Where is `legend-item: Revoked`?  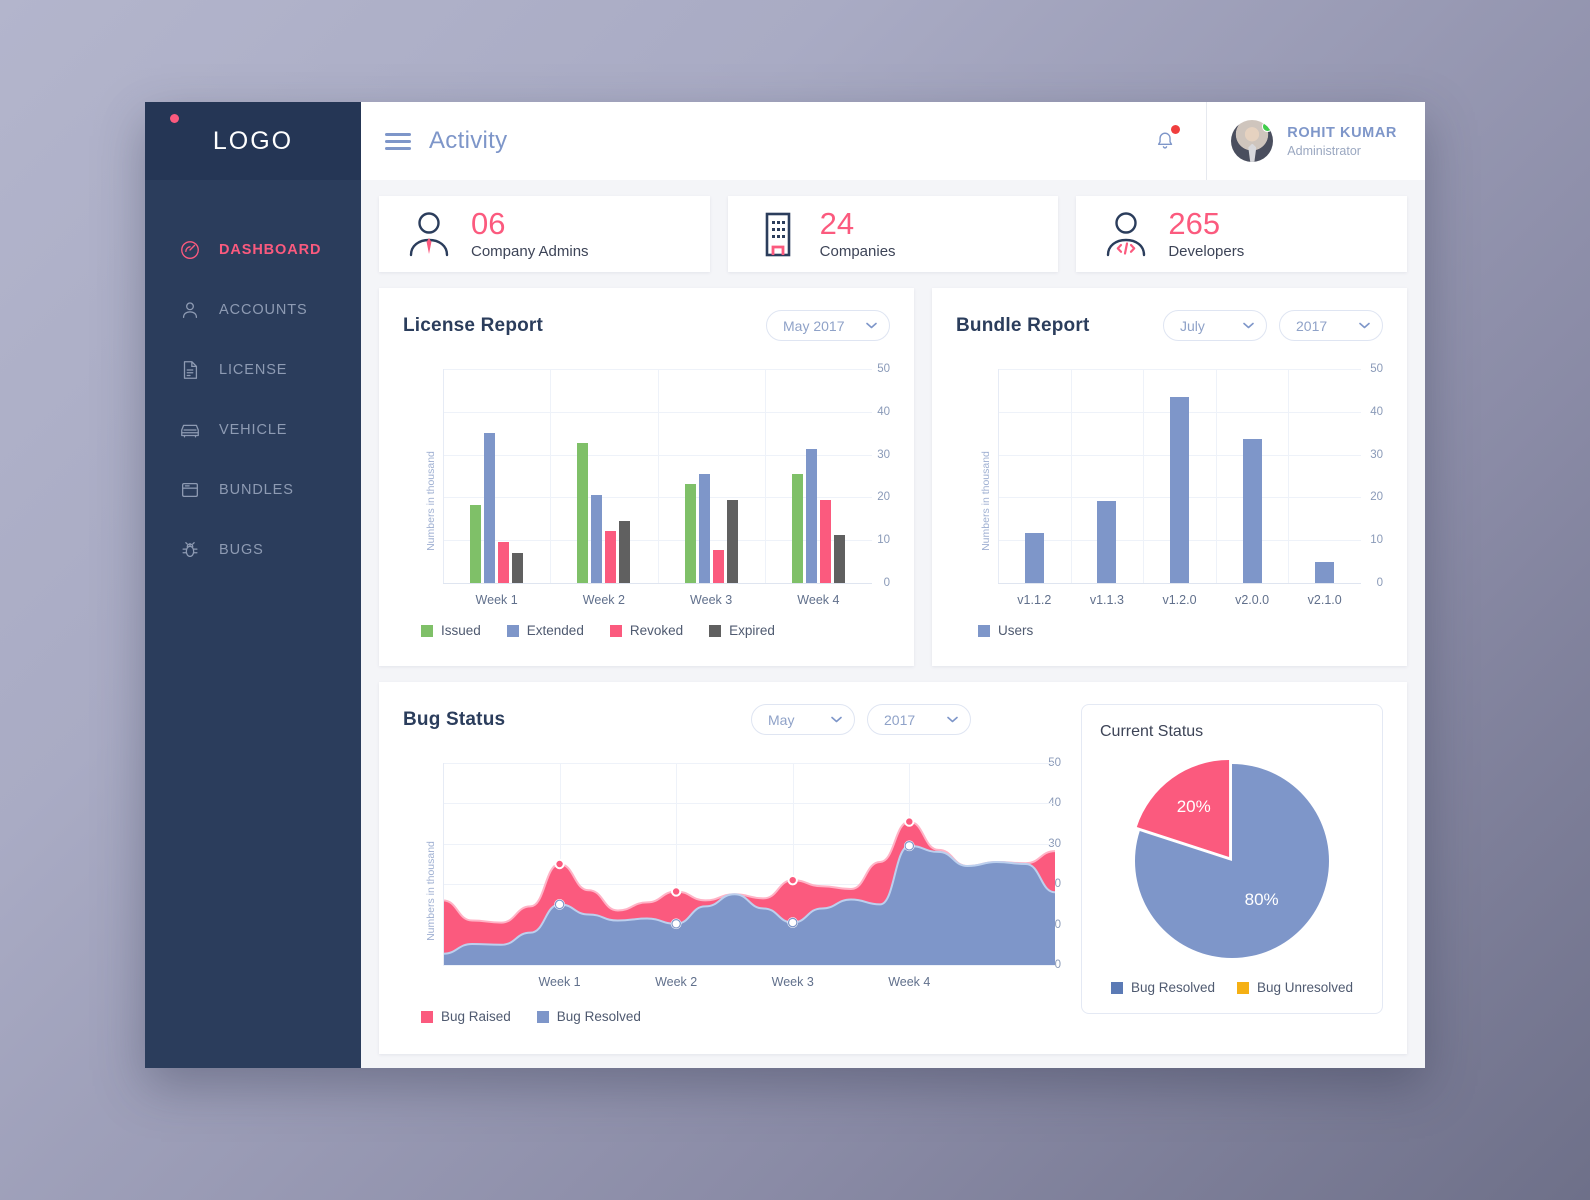 legend-item: Revoked is located at coordinates (646, 630).